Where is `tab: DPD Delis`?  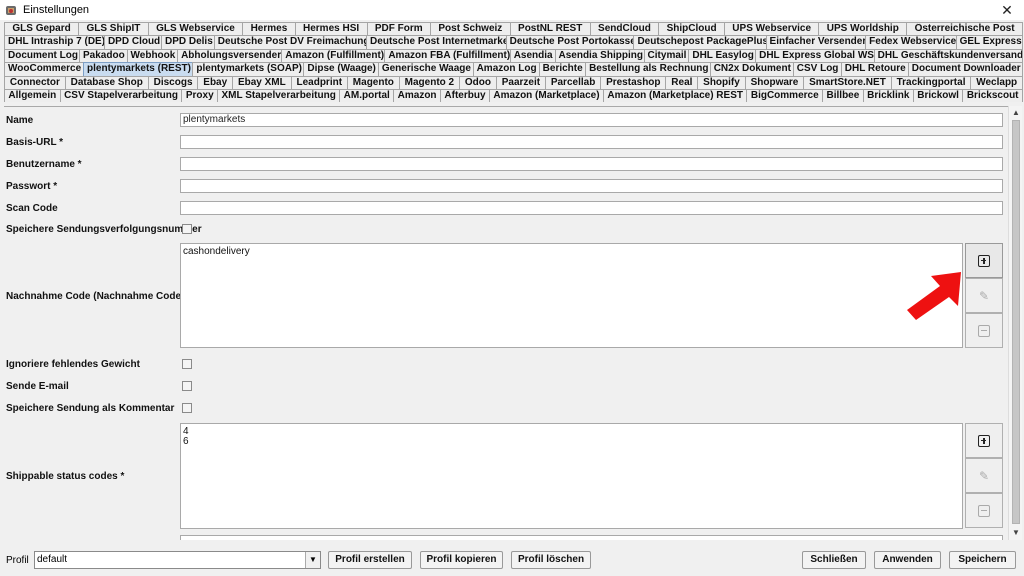
tab: DPD Delis is located at coordinates (187, 42).